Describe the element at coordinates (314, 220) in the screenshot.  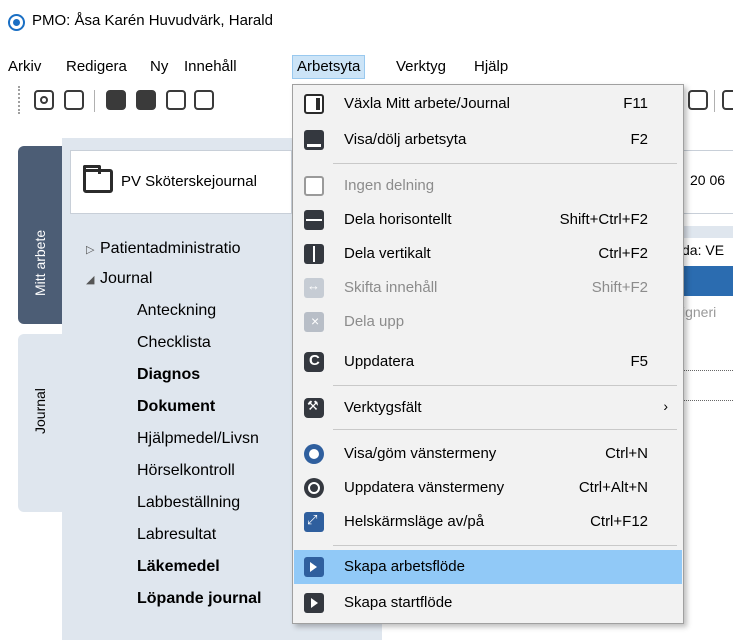
I see `split-horizontal-icon` at that location.